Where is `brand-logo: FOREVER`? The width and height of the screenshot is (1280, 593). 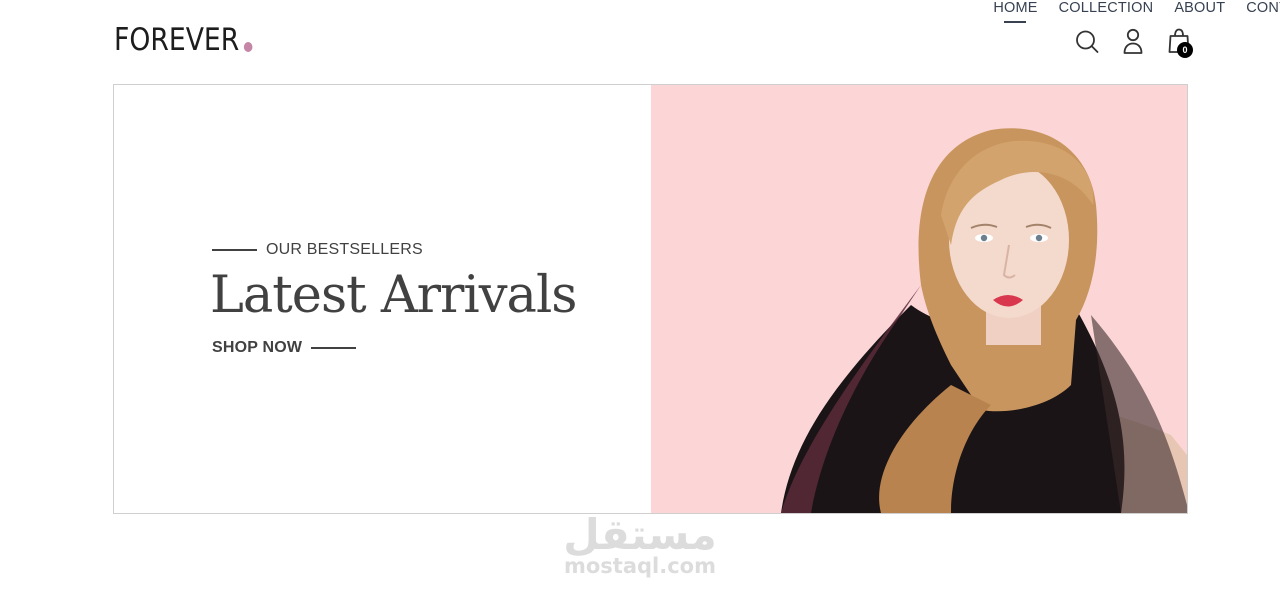
brand-logo: FOREVER is located at coordinates (183, 40).